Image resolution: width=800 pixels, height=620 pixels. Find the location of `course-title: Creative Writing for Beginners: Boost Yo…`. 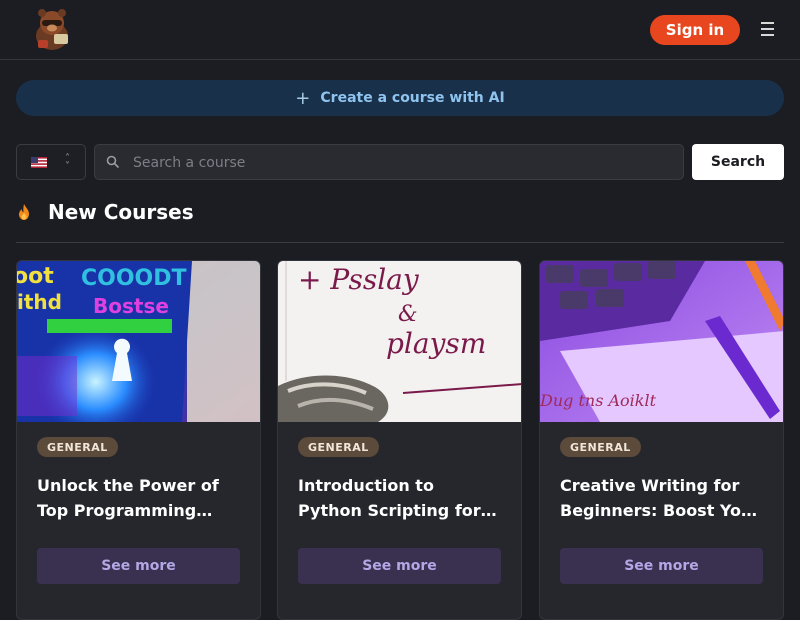

course-title: Creative Writing for Beginners: Boost Yo… is located at coordinates (662, 498).